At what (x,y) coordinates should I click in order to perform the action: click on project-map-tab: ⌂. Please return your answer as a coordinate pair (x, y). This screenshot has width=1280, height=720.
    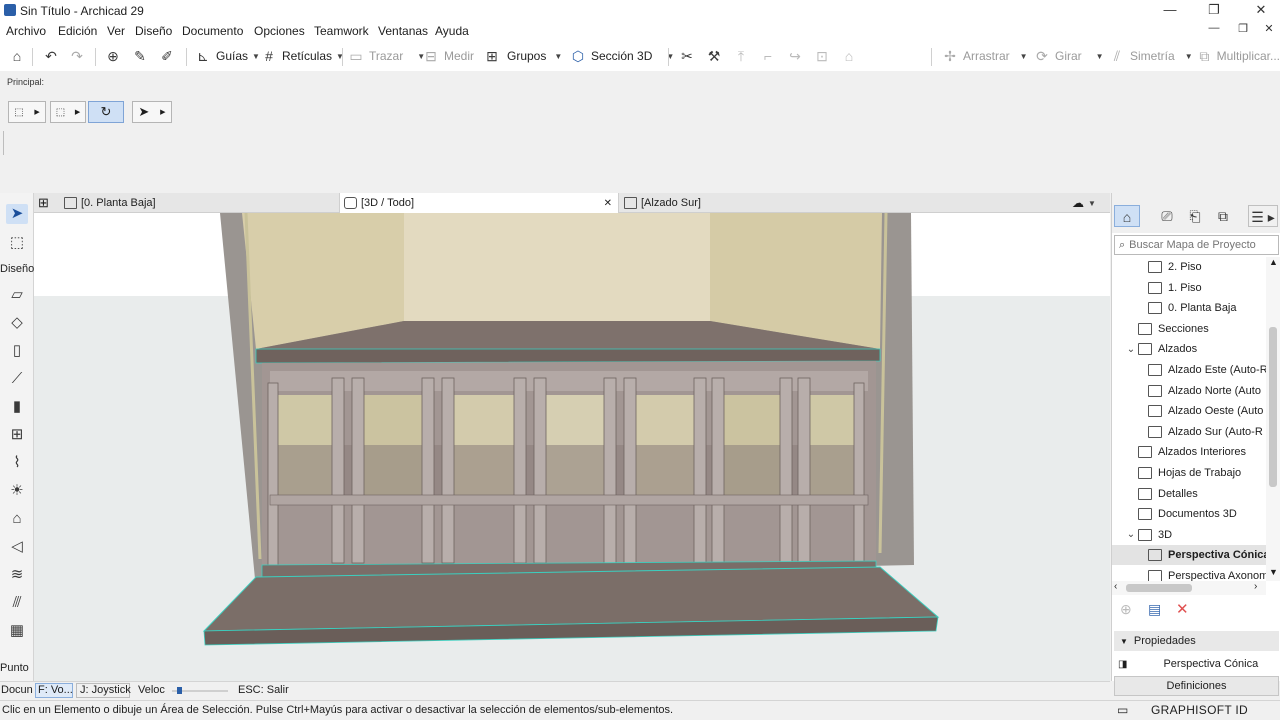
    Looking at the image, I should click on (1127, 216).